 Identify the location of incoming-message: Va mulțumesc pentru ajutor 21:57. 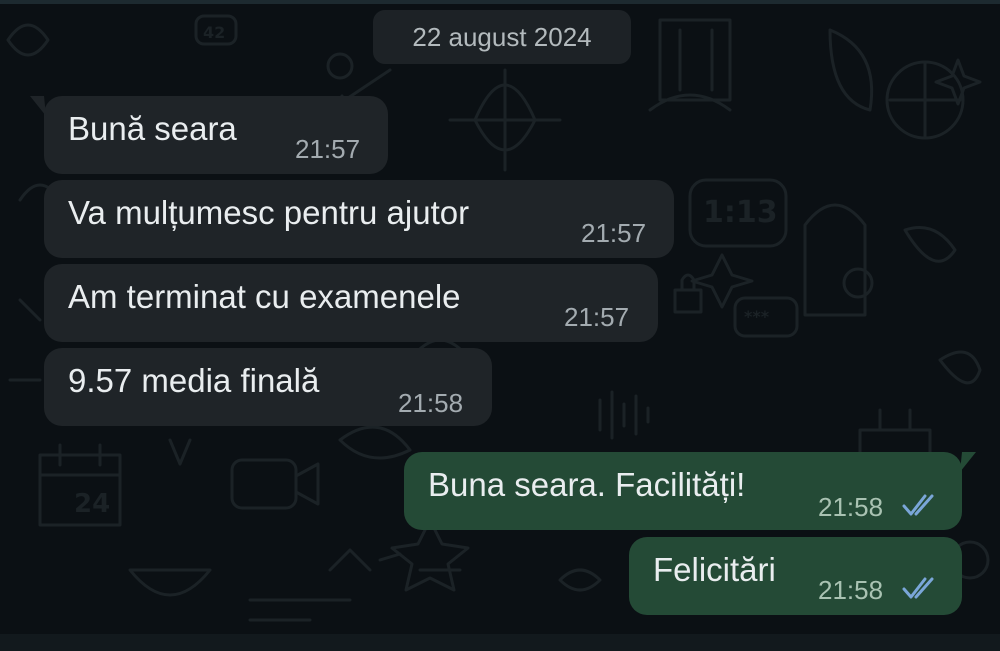
(359, 219).